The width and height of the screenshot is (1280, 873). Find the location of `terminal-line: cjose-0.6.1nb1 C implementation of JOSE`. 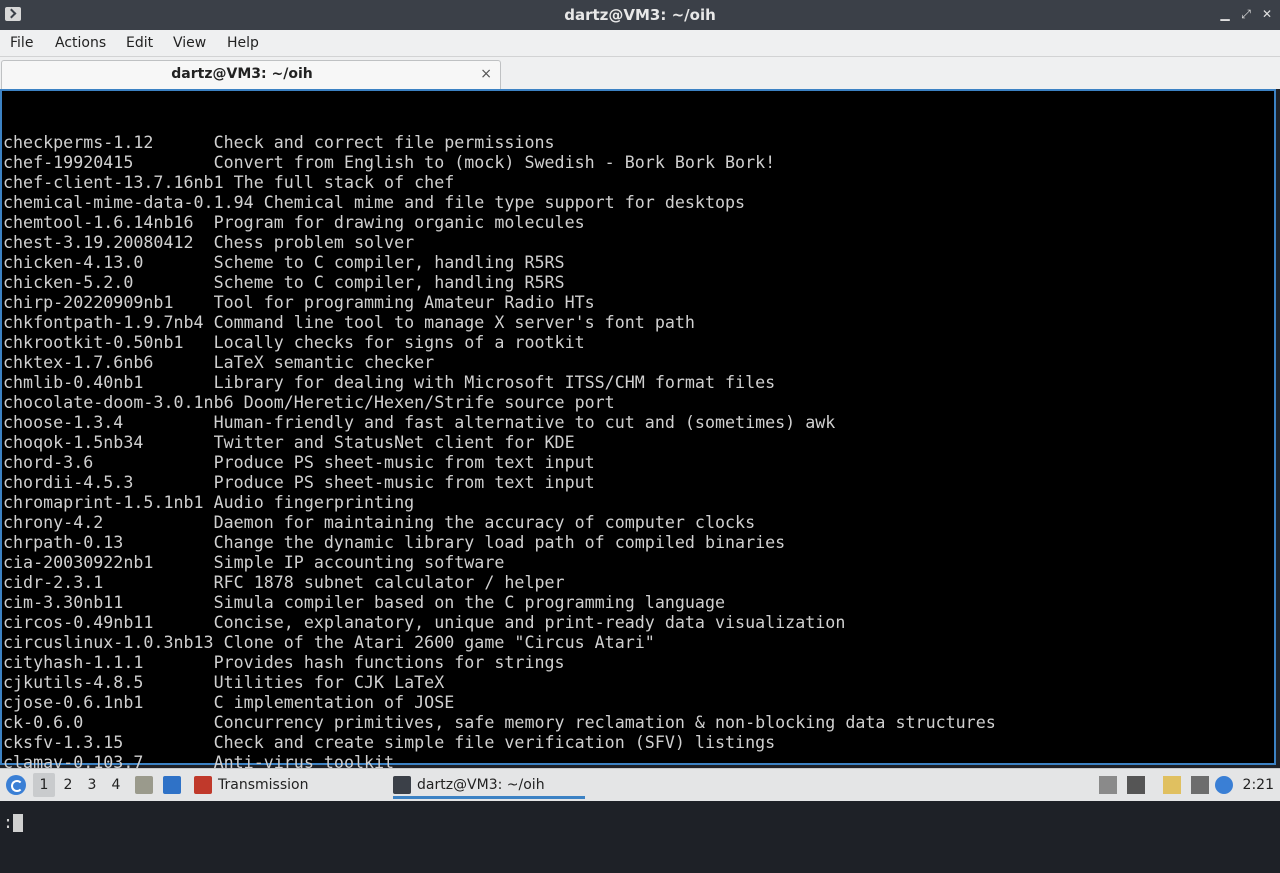

terminal-line: cjose-0.6.1nb1 C implementation of JOSE is located at coordinates (229, 702).